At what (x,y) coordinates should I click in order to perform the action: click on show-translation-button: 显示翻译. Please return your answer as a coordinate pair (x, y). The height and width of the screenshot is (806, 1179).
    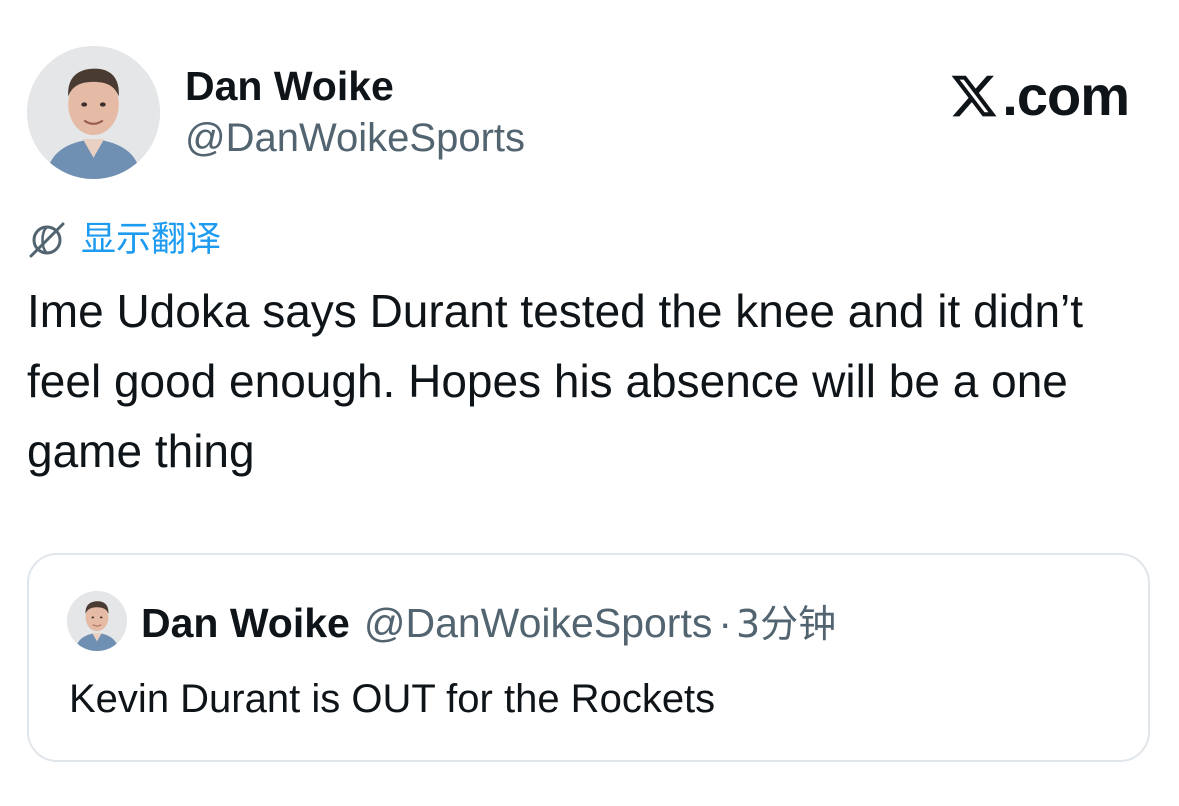
    Looking at the image, I should click on (124, 240).